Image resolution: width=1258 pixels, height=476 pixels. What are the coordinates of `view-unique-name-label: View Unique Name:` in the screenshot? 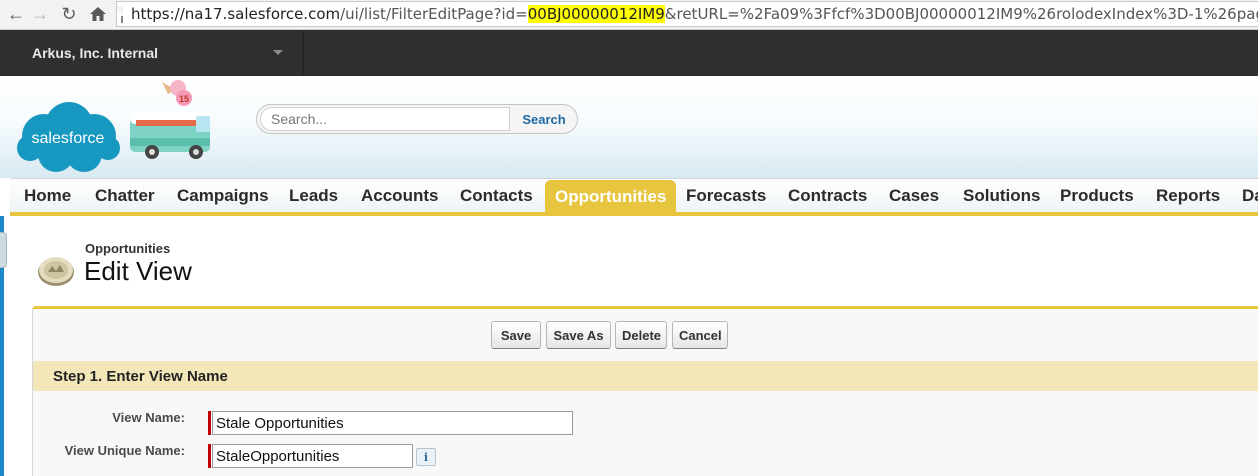 It's located at (124, 450).